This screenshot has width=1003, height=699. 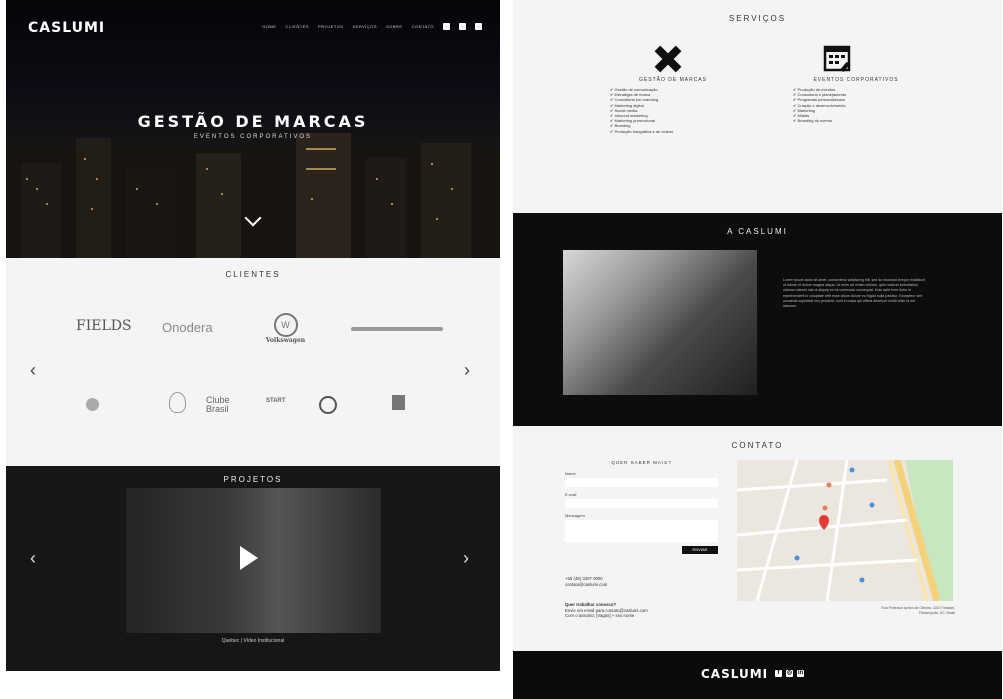 What do you see at coordinates (571, 494) in the screenshot?
I see `email-label: E-mail` at bounding box center [571, 494].